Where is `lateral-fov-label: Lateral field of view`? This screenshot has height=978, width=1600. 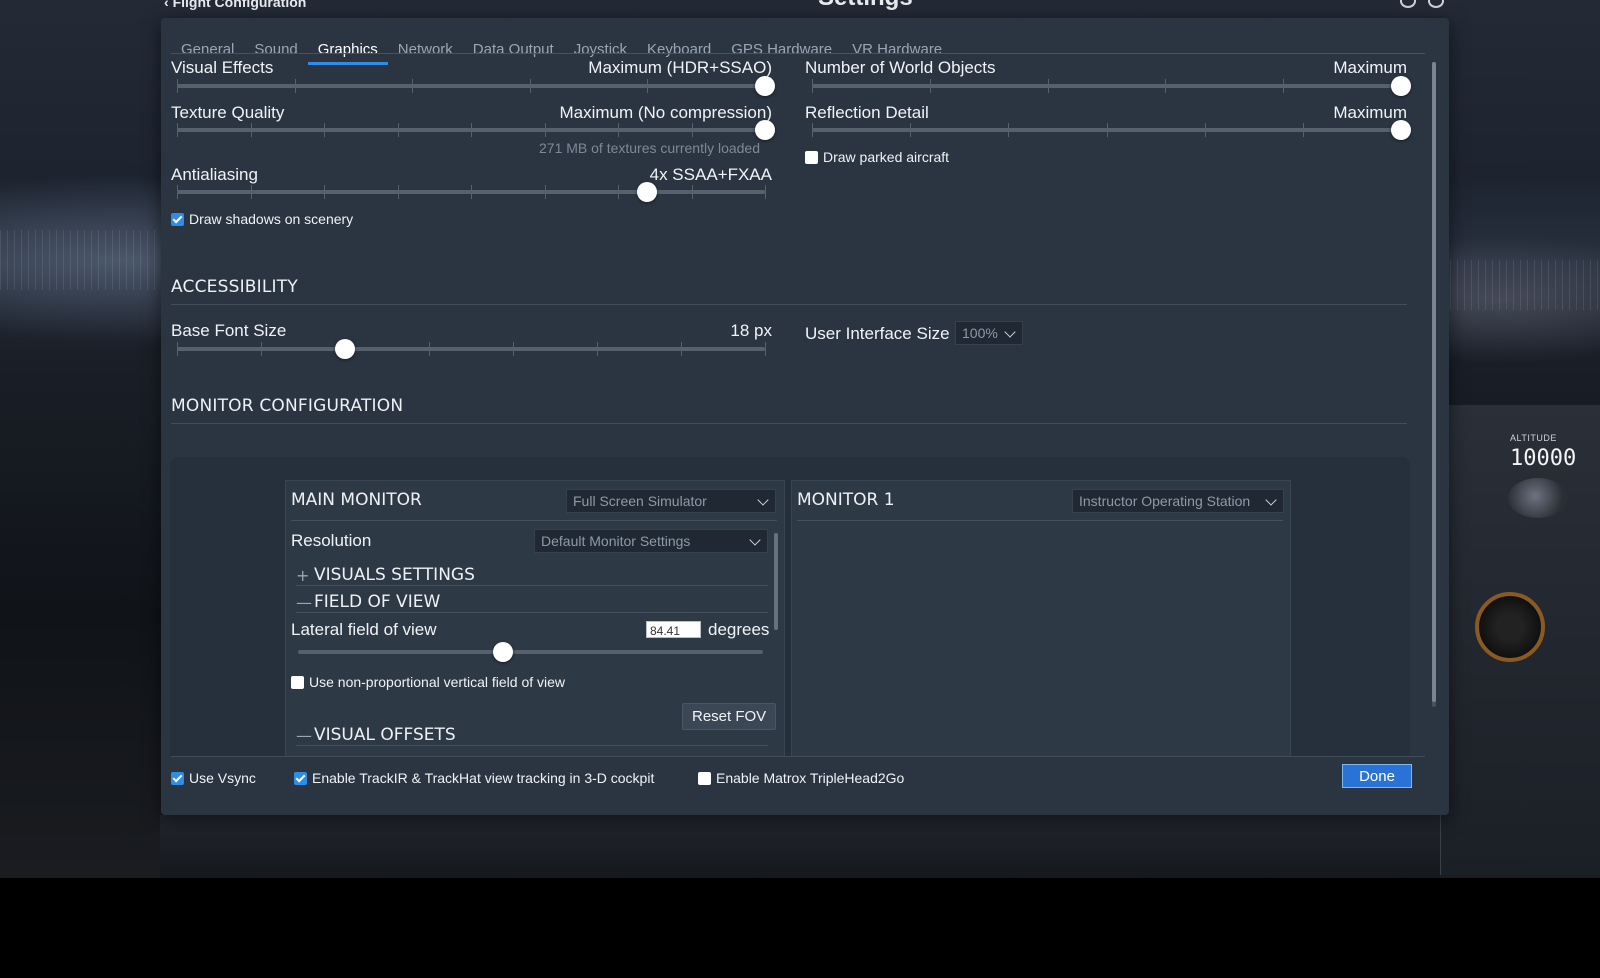 lateral-fov-label: Lateral field of view is located at coordinates (364, 629).